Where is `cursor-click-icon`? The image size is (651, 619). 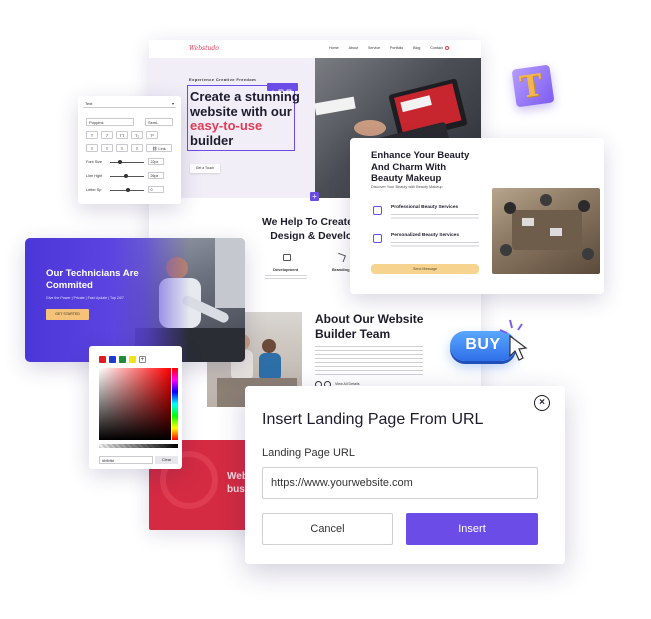
cursor-click-icon is located at coordinates (513, 340).